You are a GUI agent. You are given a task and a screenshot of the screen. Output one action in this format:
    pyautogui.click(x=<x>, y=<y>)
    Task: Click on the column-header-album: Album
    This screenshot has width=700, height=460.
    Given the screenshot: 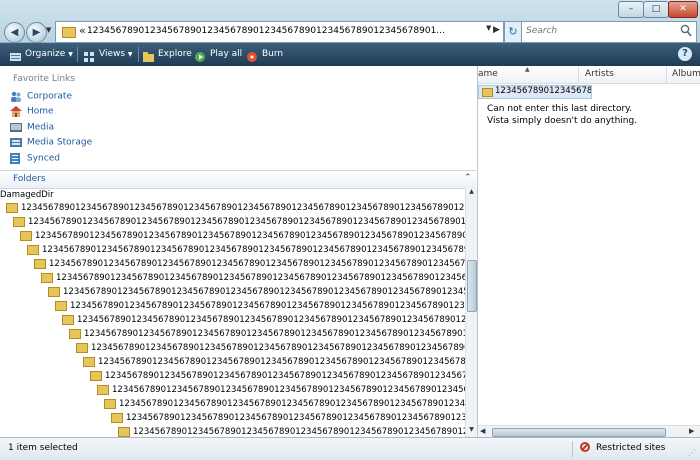 What is the action you would take?
    pyautogui.click(x=686, y=74)
    